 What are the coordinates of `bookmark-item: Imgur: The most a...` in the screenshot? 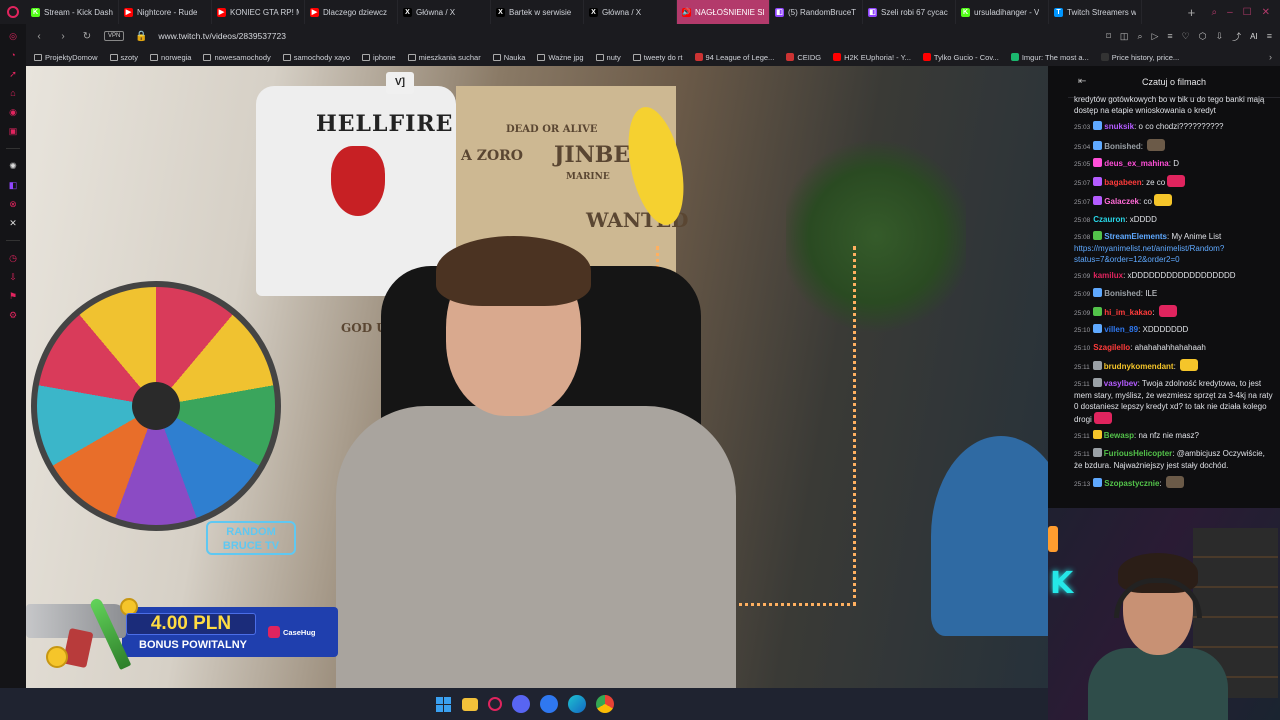 It's located at (1049, 57).